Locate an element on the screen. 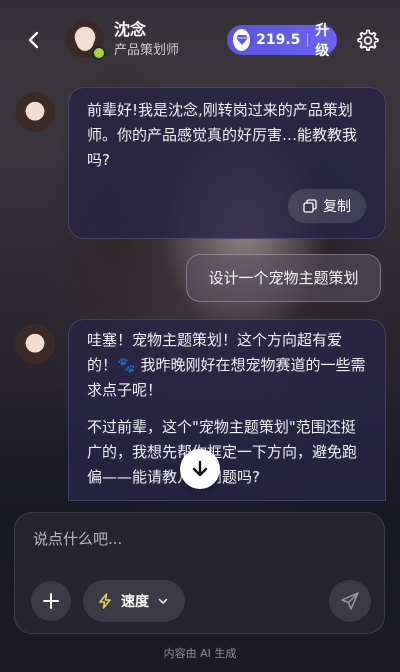 The height and width of the screenshot is (672, 400). speed-label: 速度 is located at coordinates (135, 602).